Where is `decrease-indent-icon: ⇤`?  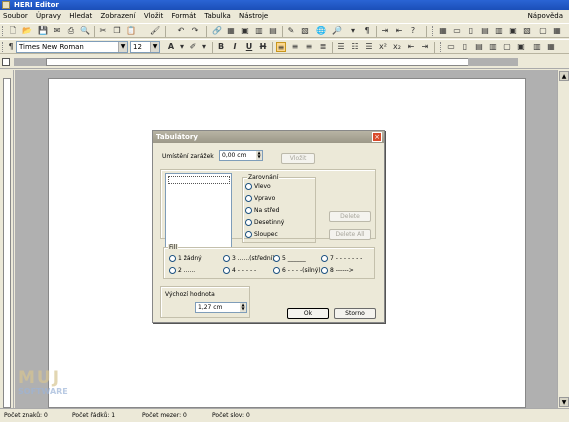
decrease-indent-icon: ⇤ is located at coordinates (411, 47).